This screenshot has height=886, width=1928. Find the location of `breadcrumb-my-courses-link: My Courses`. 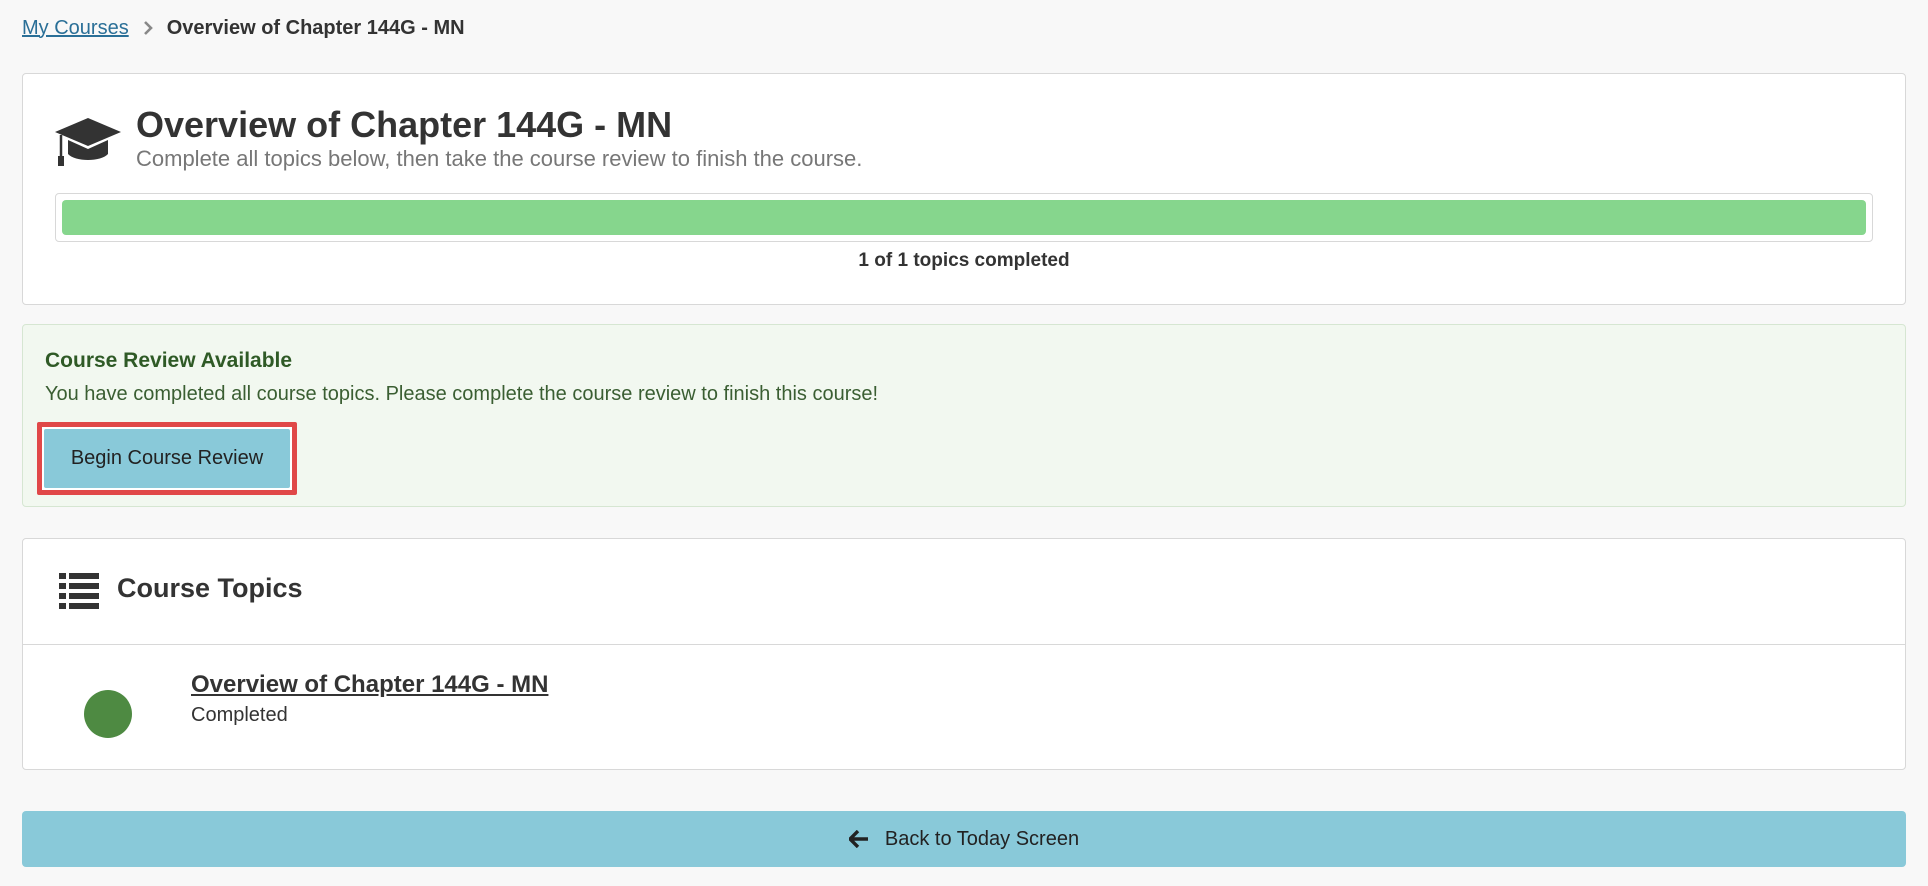

breadcrumb-my-courses-link: My Courses is located at coordinates (75, 28).